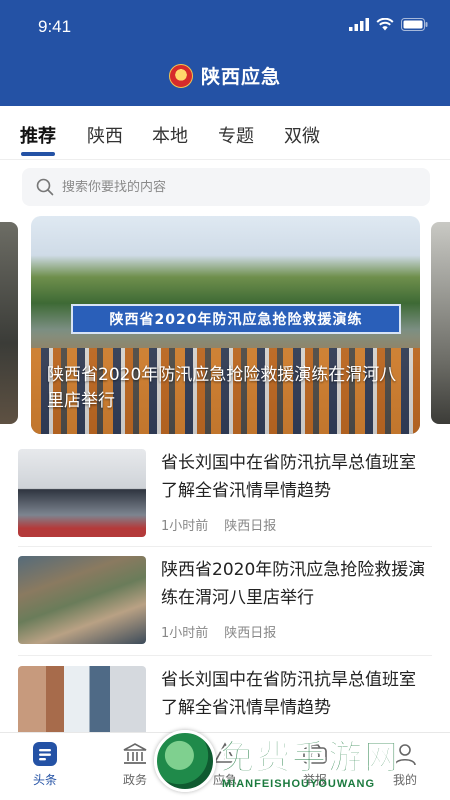 The height and width of the screenshot is (800, 450). What do you see at coordinates (225, 27) in the screenshot?
I see `status-bar: 9:41` at bounding box center [225, 27].